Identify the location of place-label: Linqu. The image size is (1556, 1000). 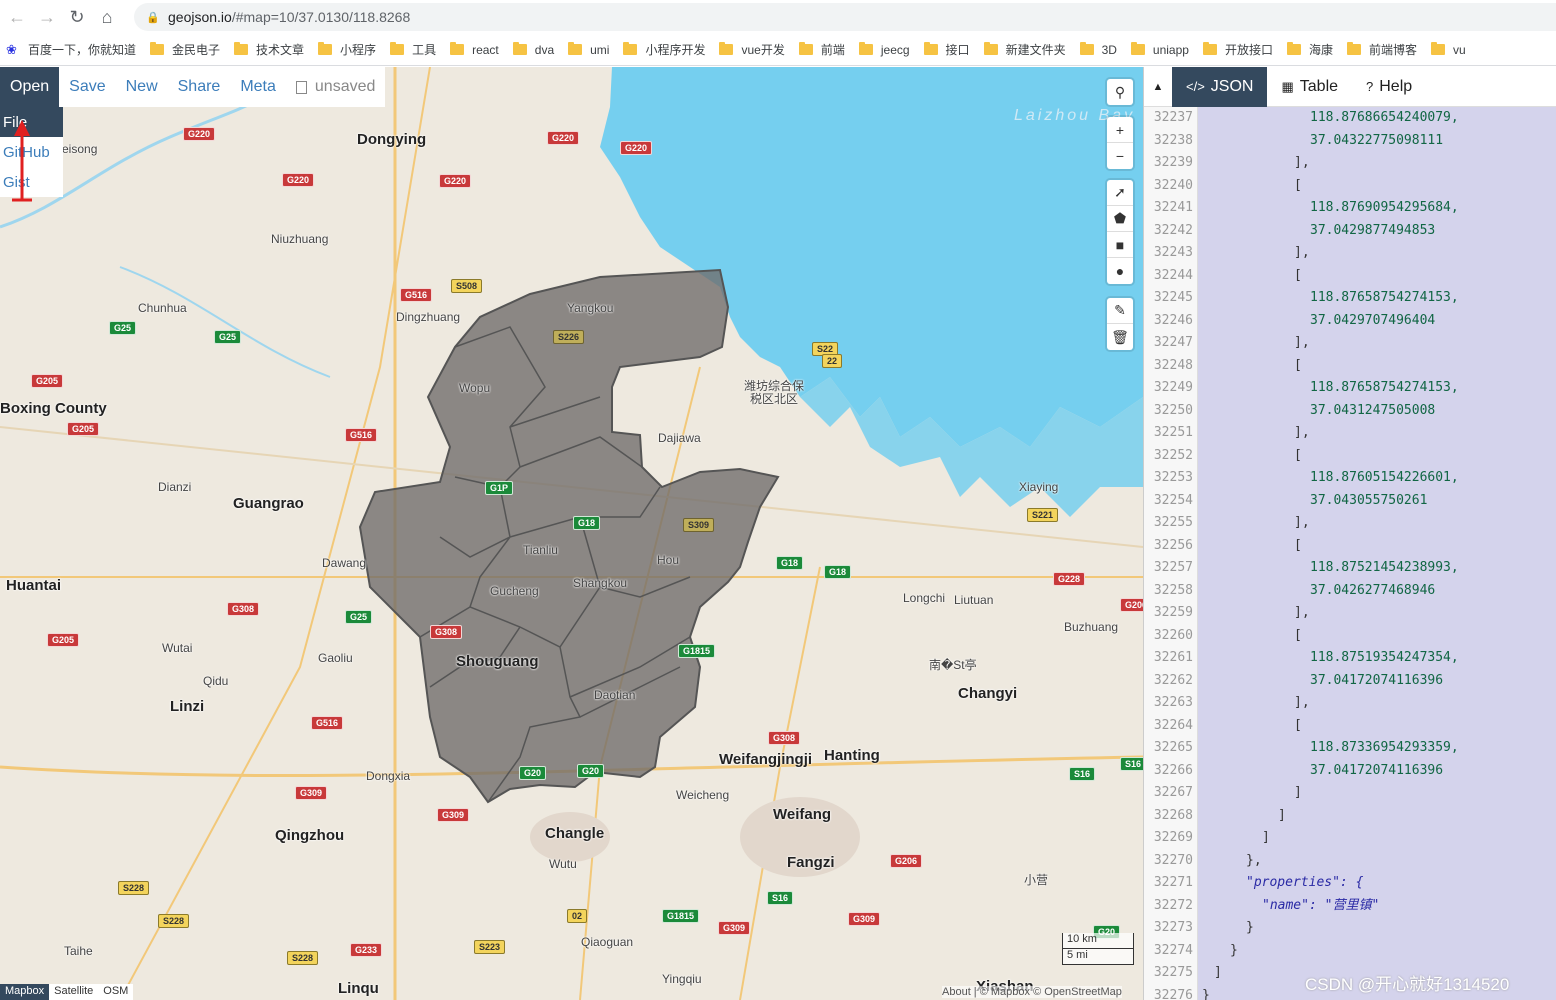
(358, 988).